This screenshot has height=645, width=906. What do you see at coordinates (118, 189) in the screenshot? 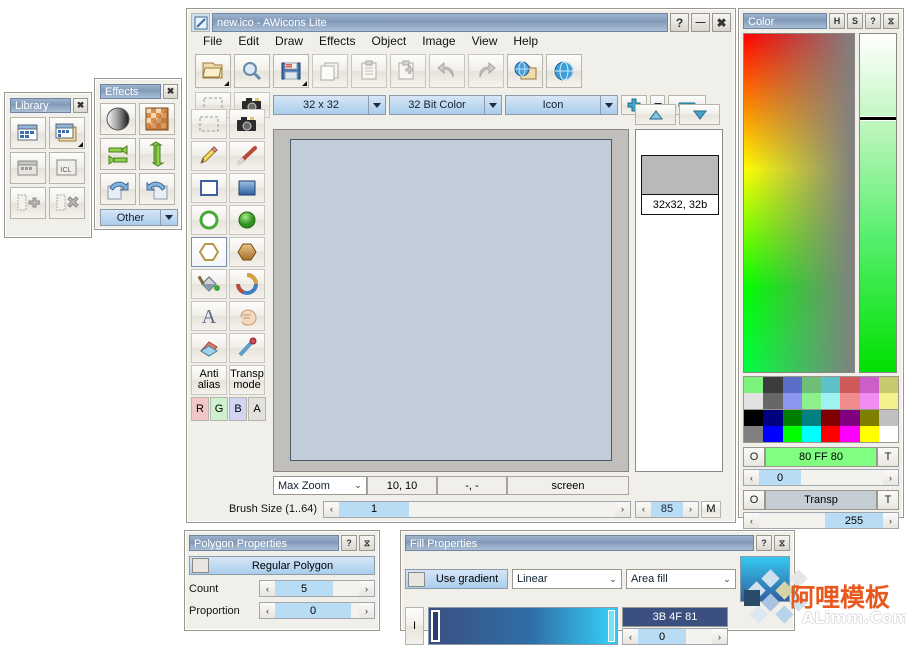
I see `rotate-left-icon` at bounding box center [118, 189].